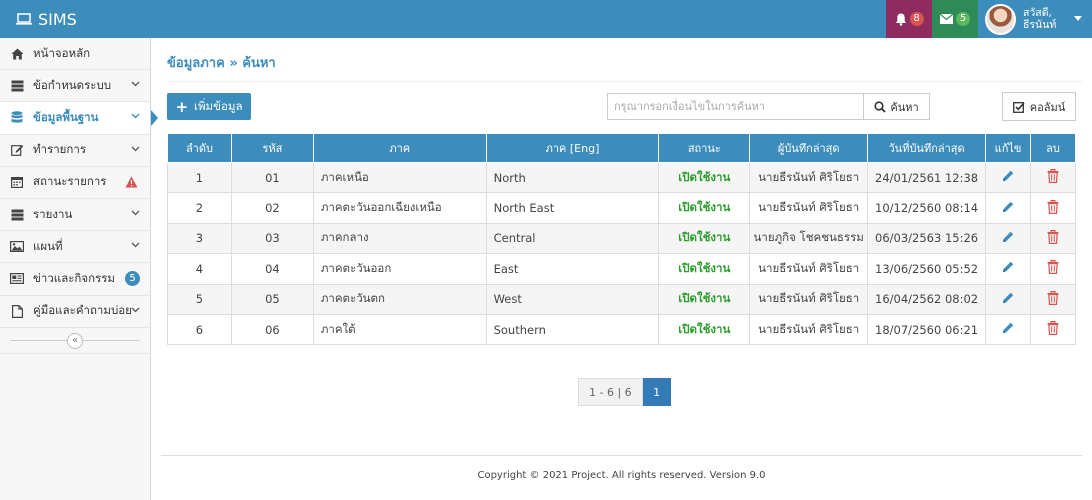 The height and width of the screenshot is (500, 1092). What do you see at coordinates (399, 177) in the screenshot?
I see `cell-region-name: ภาคเหนือ` at bounding box center [399, 177].